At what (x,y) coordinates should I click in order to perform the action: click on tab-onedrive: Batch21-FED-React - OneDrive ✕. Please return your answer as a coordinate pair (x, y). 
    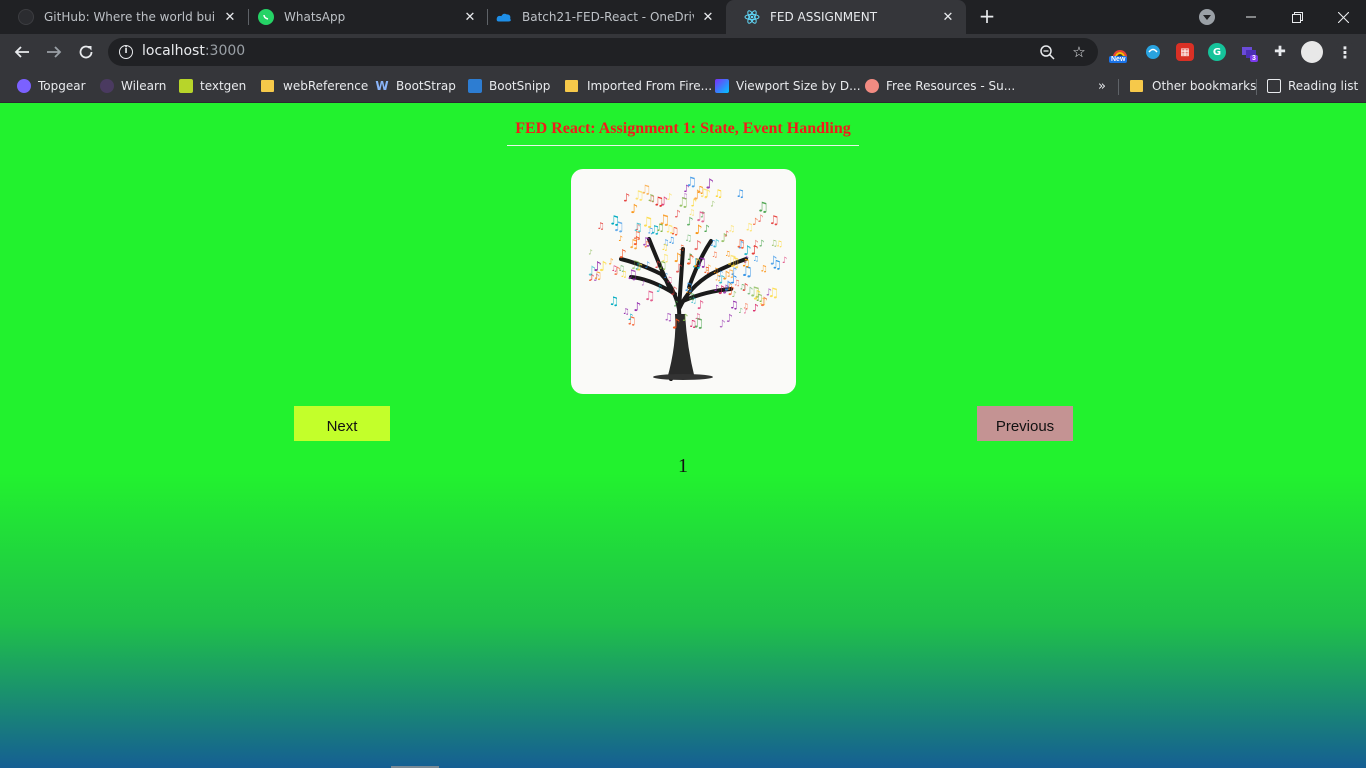
    Looking at the image, I should click on (602, 17).